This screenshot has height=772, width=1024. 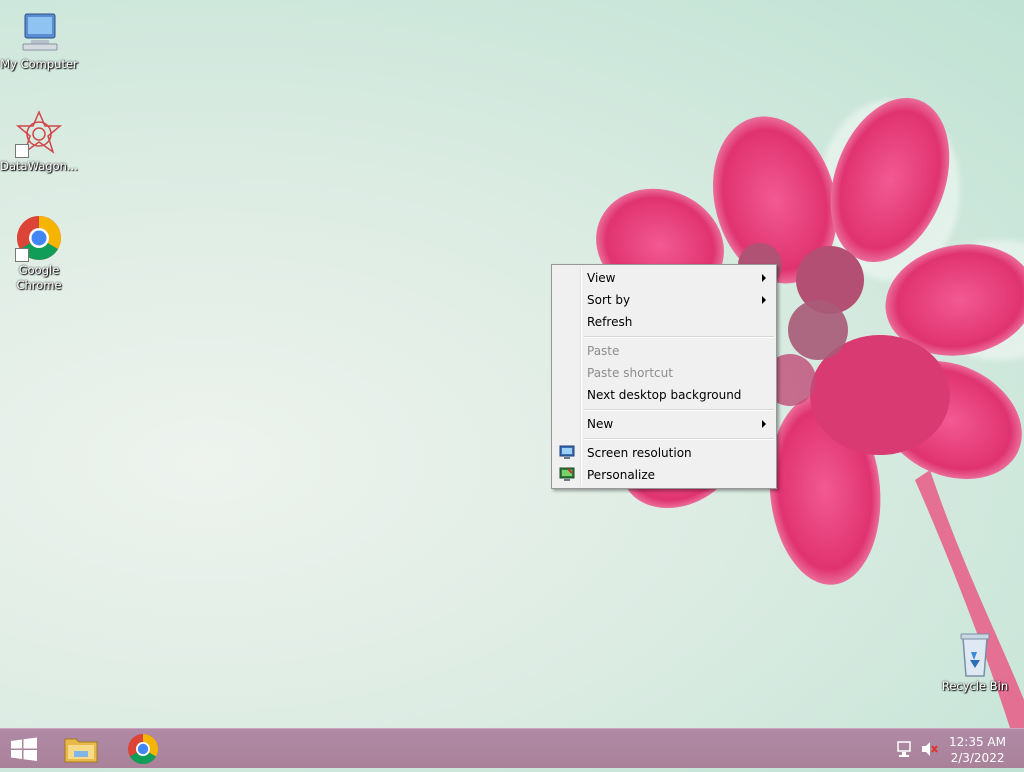 I want to click on menu-item-label: View, so click(x=601, y=278).